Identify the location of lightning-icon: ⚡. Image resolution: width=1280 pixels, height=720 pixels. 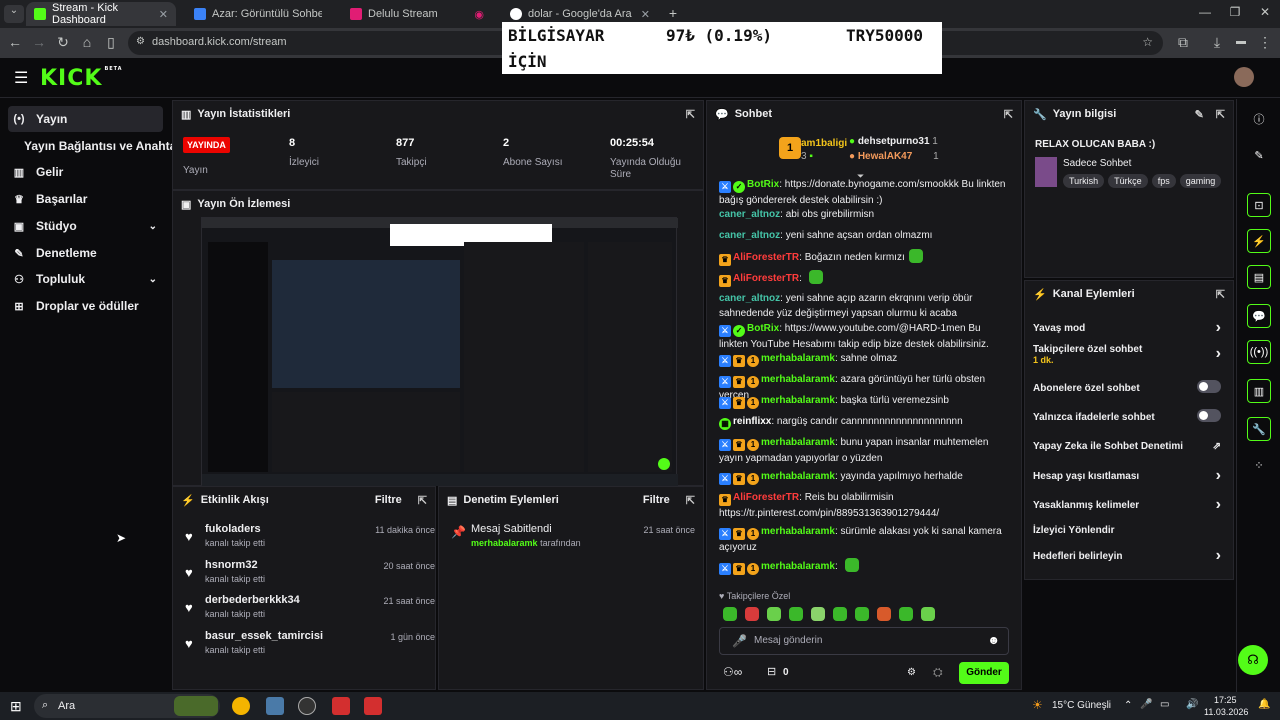
(1259, 241).